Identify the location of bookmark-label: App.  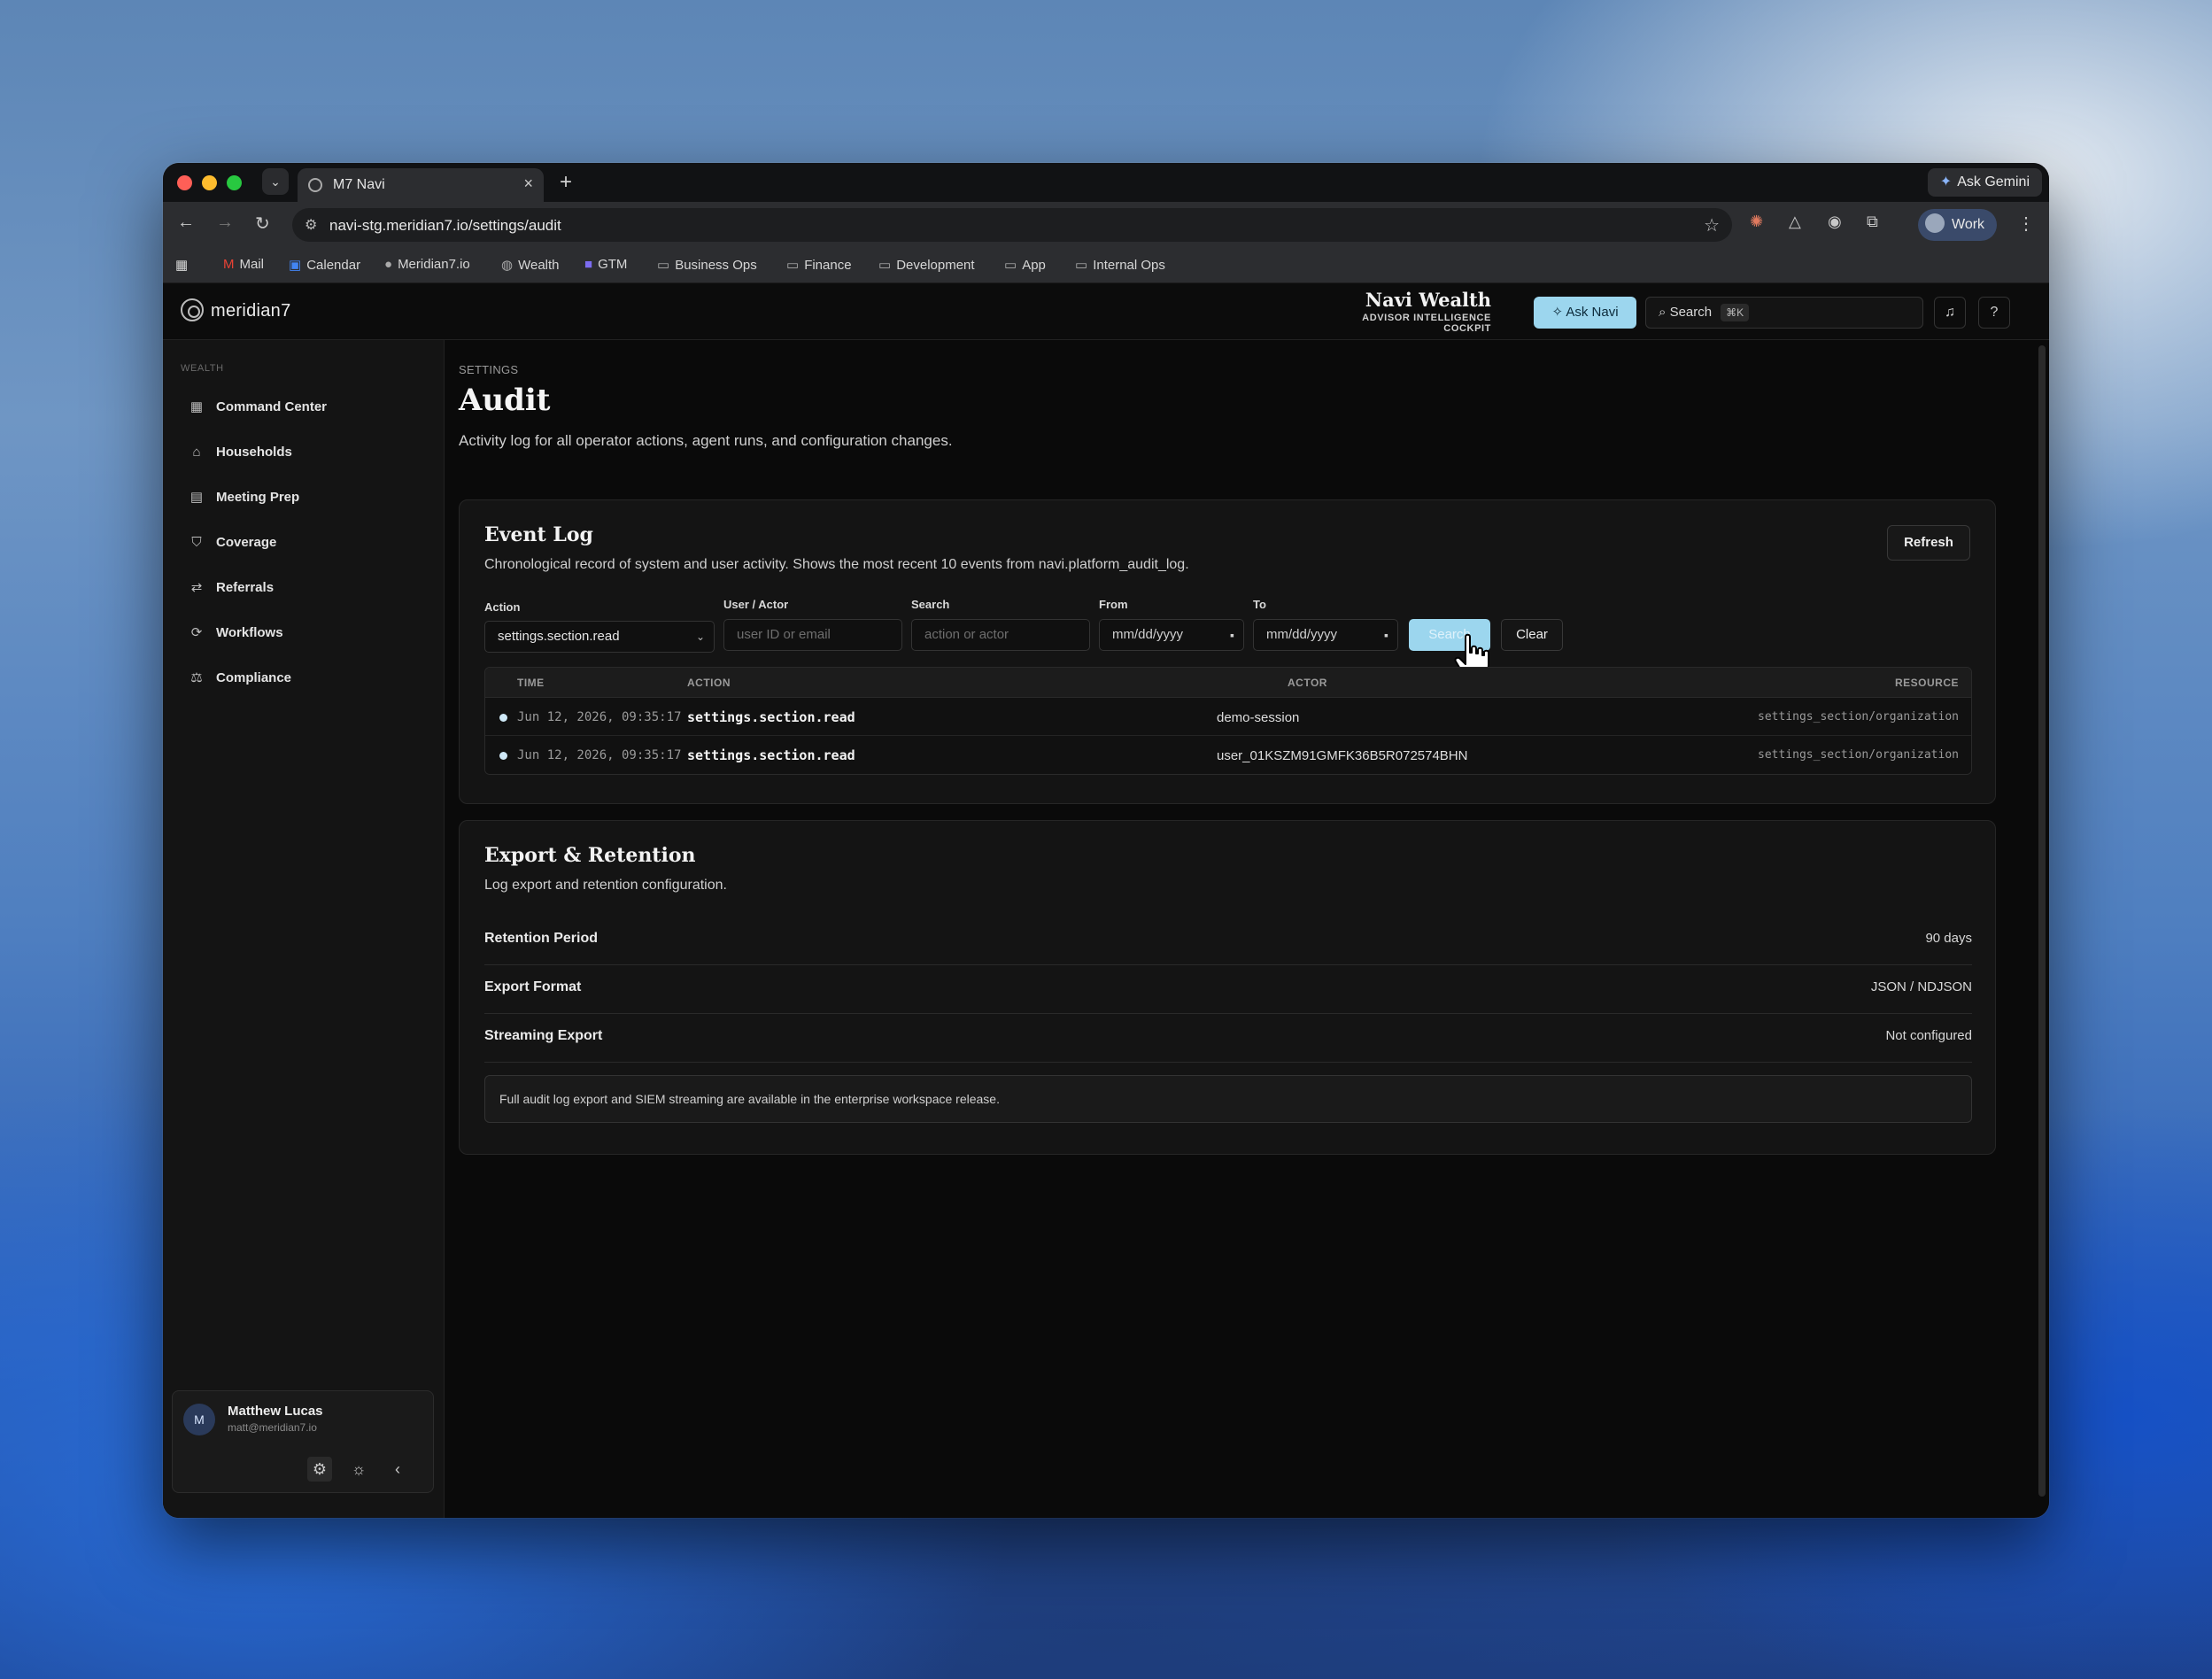
(1034, 265).